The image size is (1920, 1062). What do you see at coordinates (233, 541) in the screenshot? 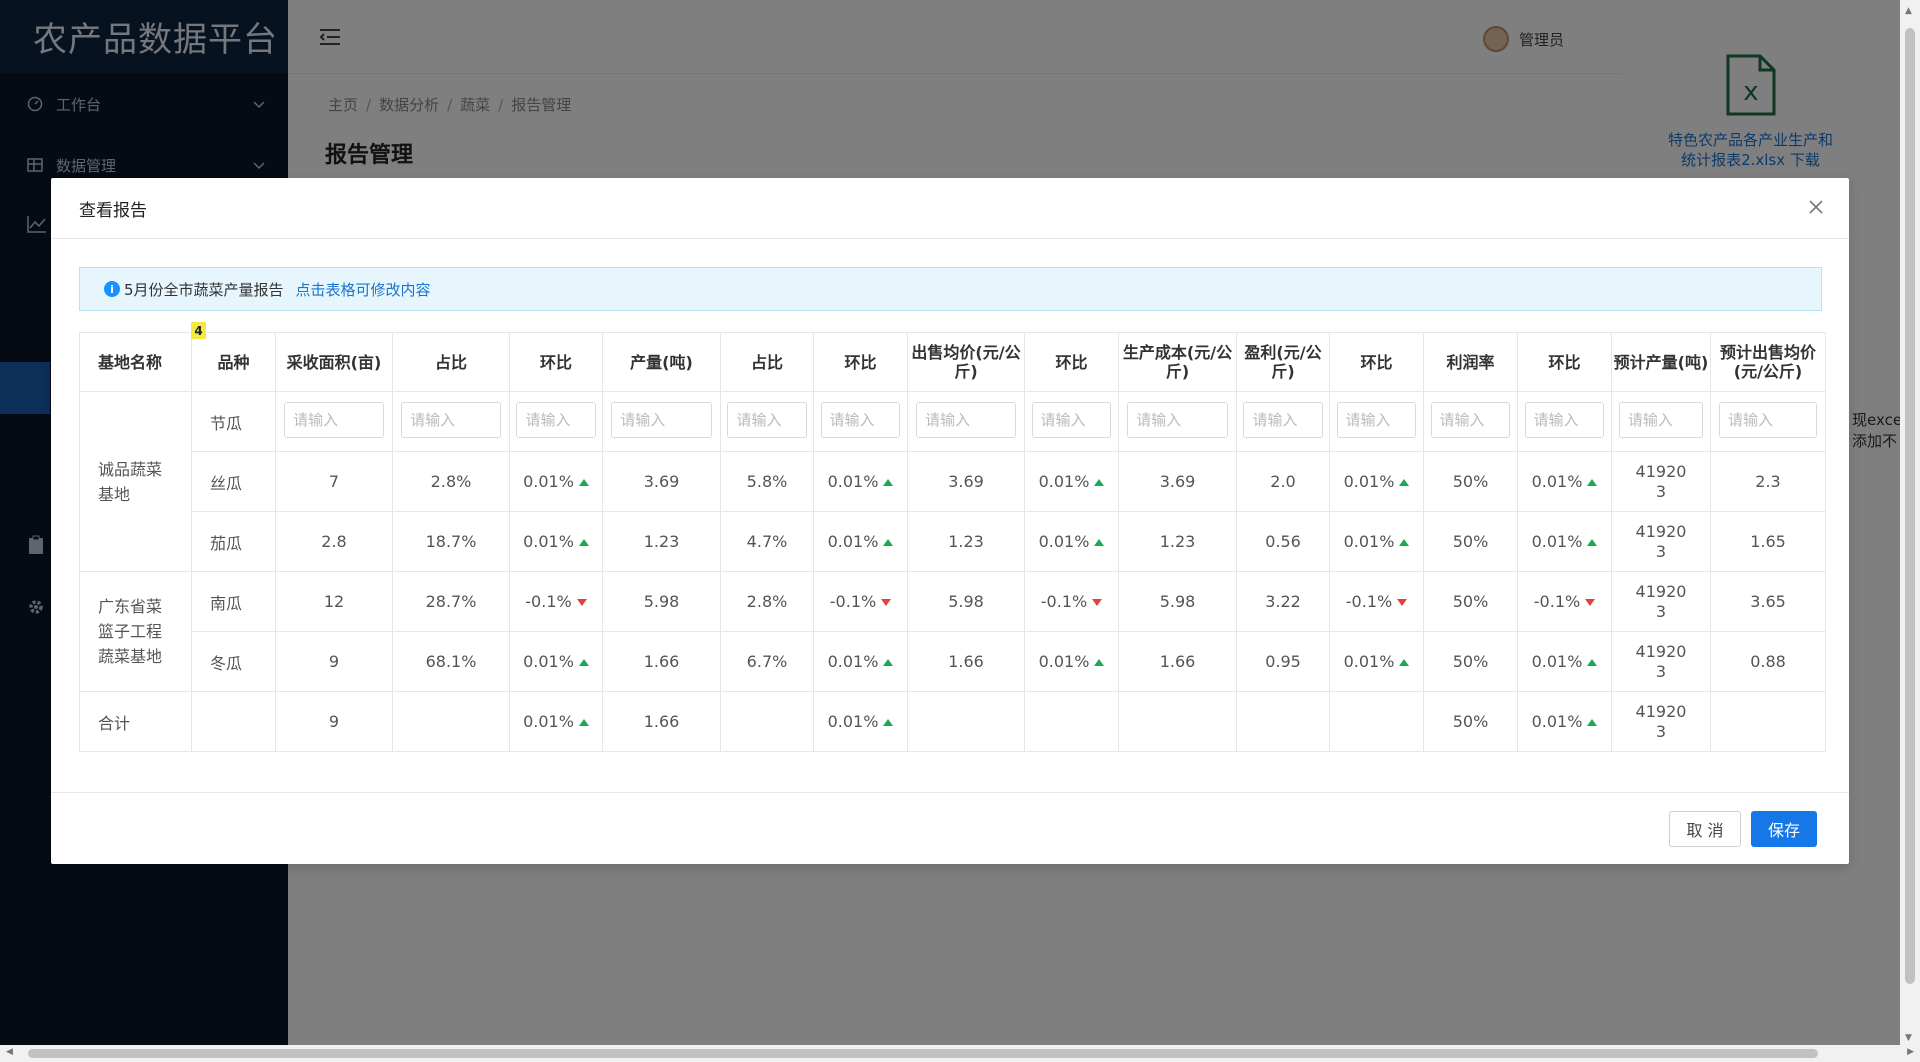
I see `table-cell: 茄瓜` at bounding box center [233, 541].